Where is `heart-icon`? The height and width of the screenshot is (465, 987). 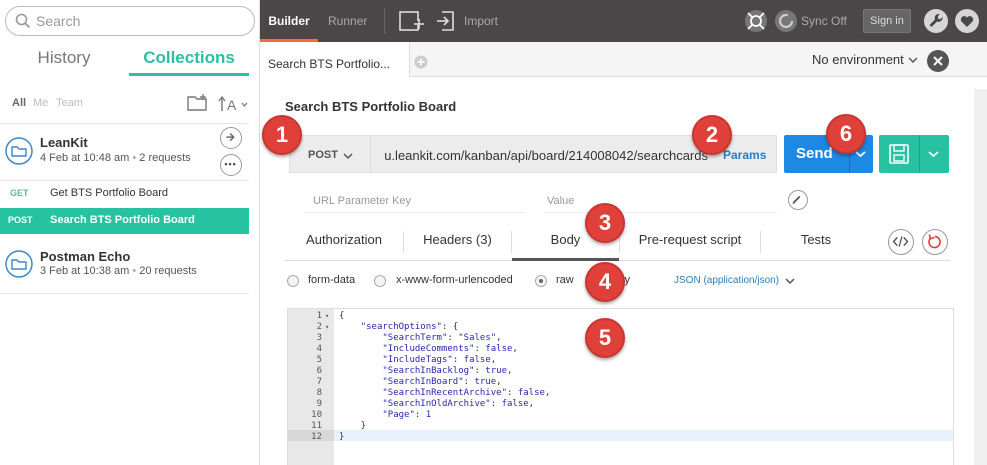 heart-icon is located at coordinates (967, 21).